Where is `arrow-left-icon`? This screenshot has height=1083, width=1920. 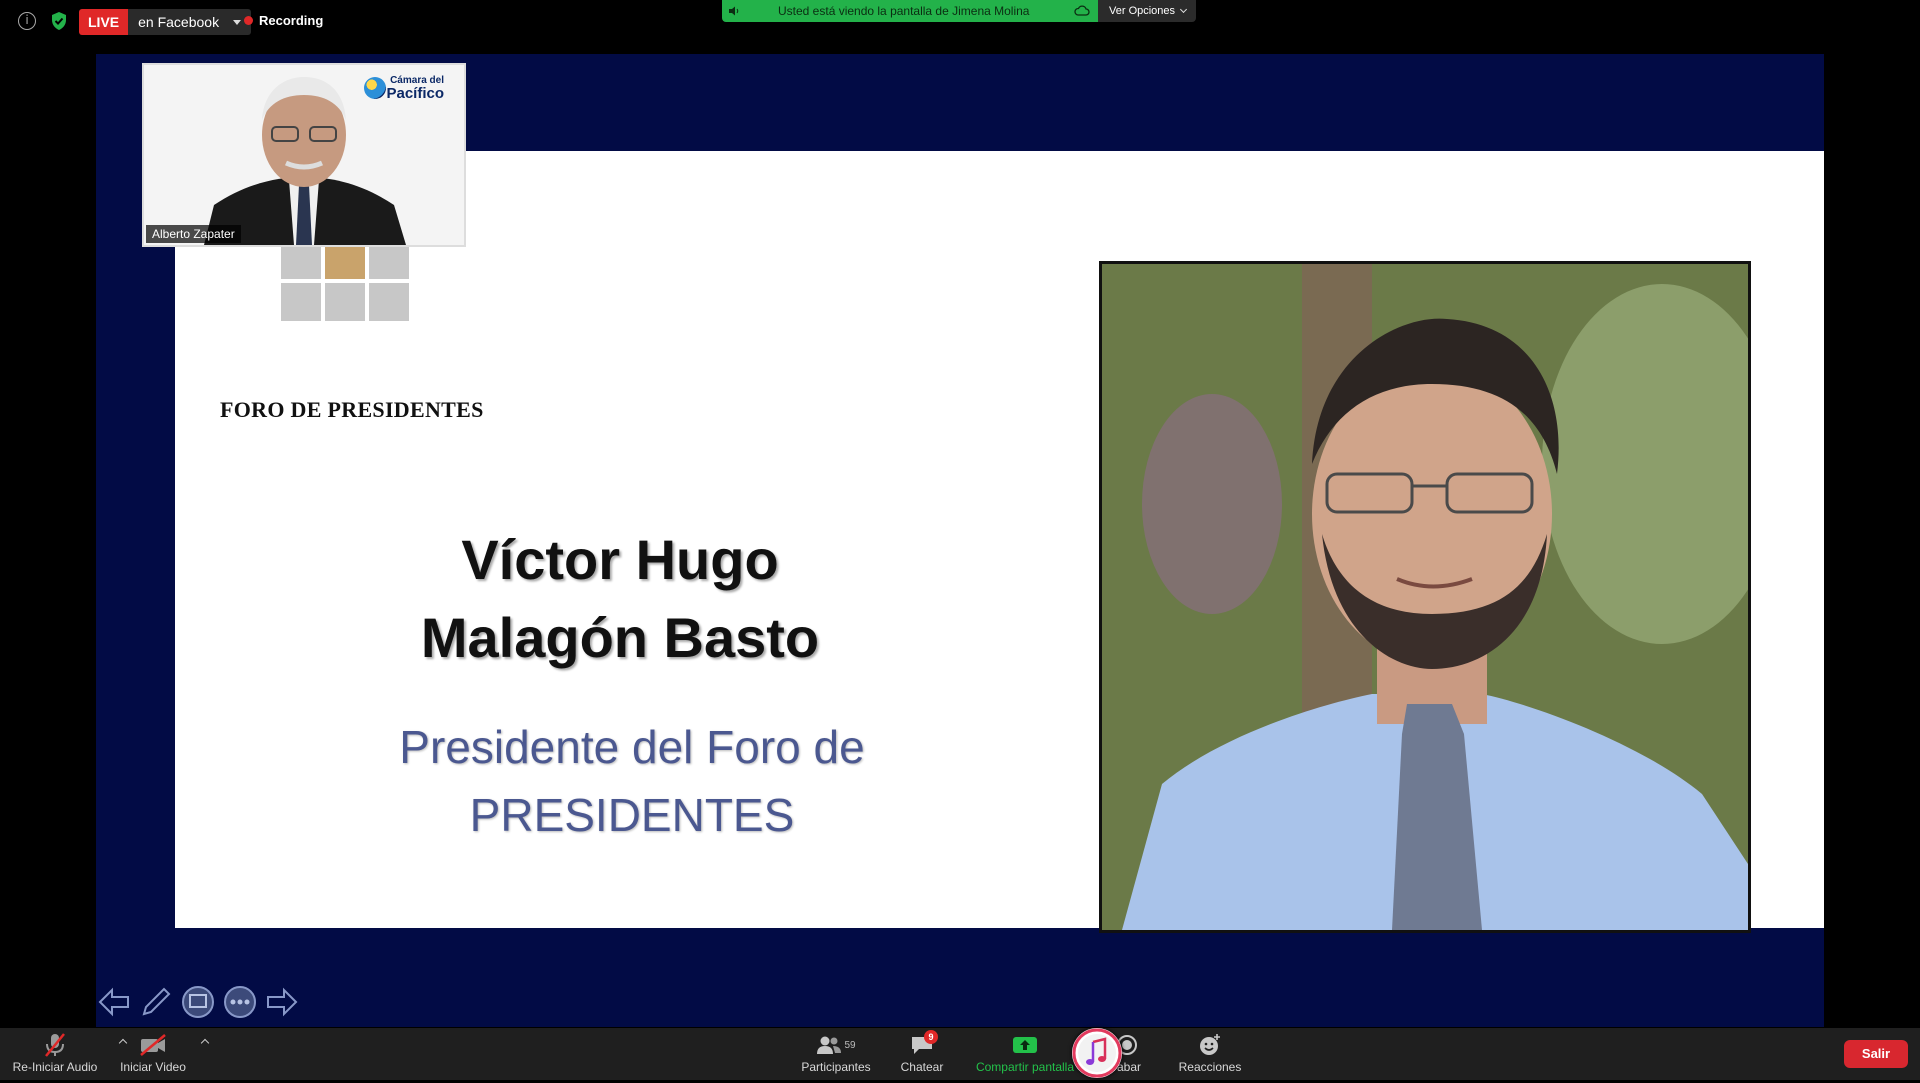 arrow-left-icon is located at coordinates (114, 1002).